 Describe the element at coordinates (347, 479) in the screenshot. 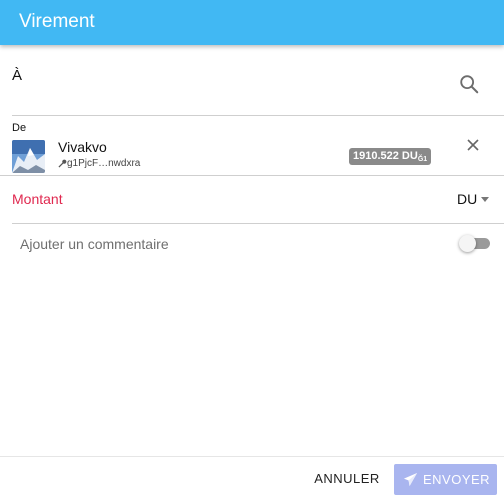

I see `cancel-button: ANNULER` at that location.